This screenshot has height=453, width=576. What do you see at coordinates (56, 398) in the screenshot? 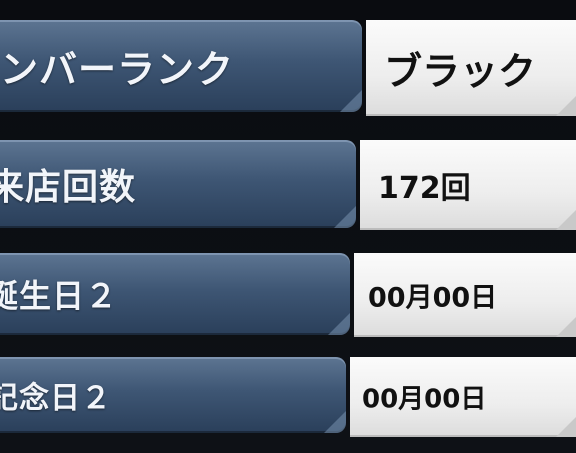
I see `anniversary2-label: 記念日２` at bounding box center [56, 398].